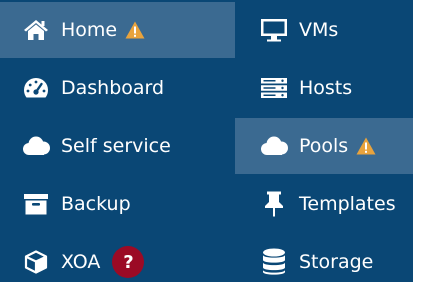 The height and width of the screenshot is (282, 423). Describe the element at coordinates (81, 262) in the screenshot. I see `menu-item-label: XOA` at that location.